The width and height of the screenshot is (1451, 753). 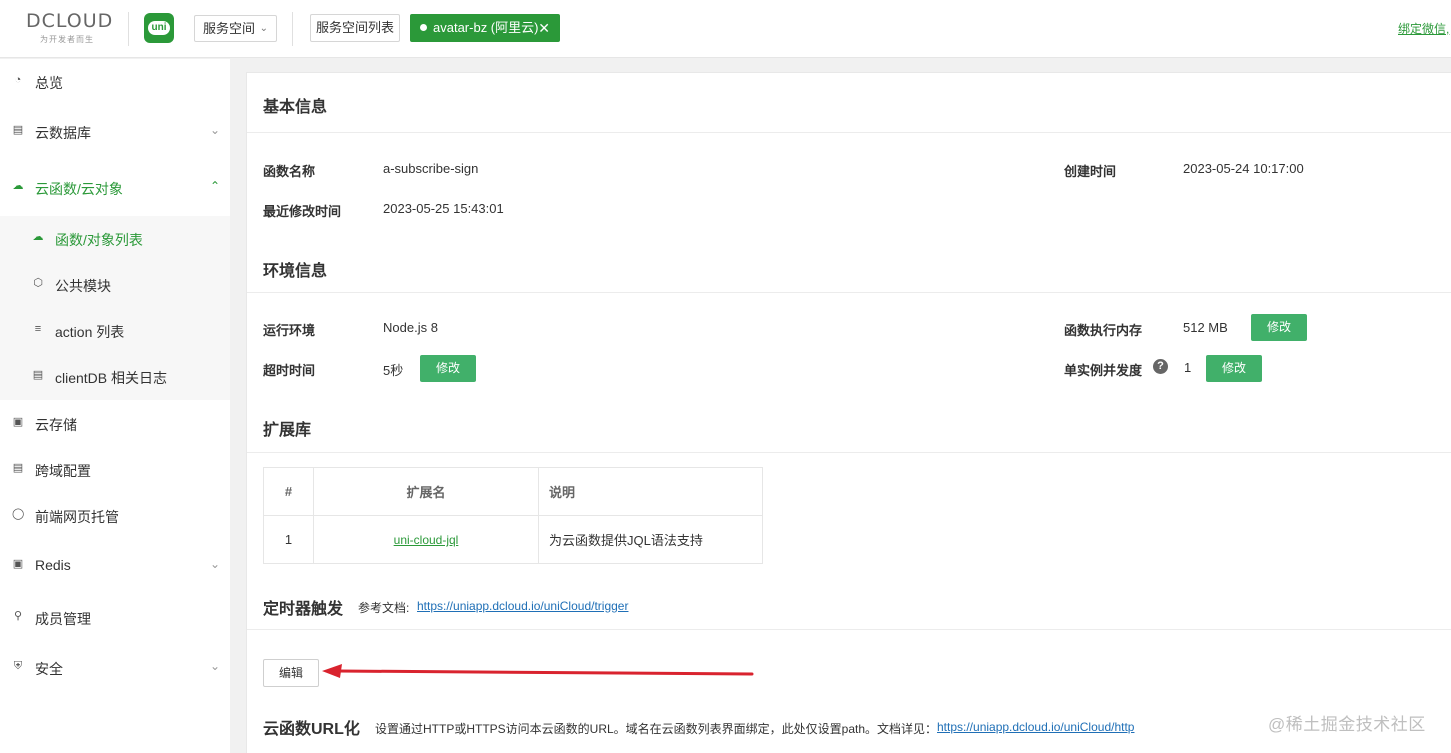 I want to click on watermark: @稀土掘金技术社区, so click(x=1347, y=724).